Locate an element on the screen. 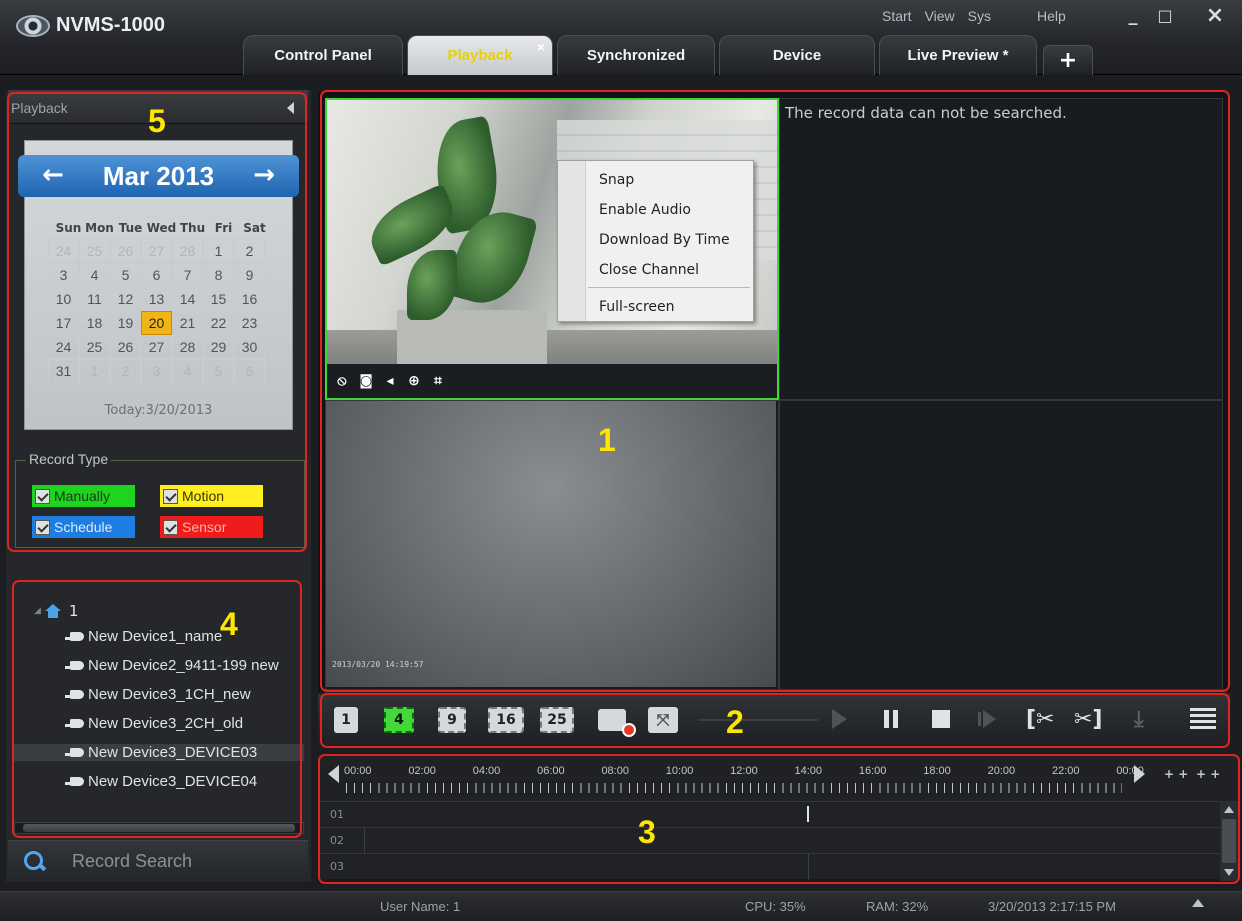  calendar-day: 15 is located at coordinates (218, 299).